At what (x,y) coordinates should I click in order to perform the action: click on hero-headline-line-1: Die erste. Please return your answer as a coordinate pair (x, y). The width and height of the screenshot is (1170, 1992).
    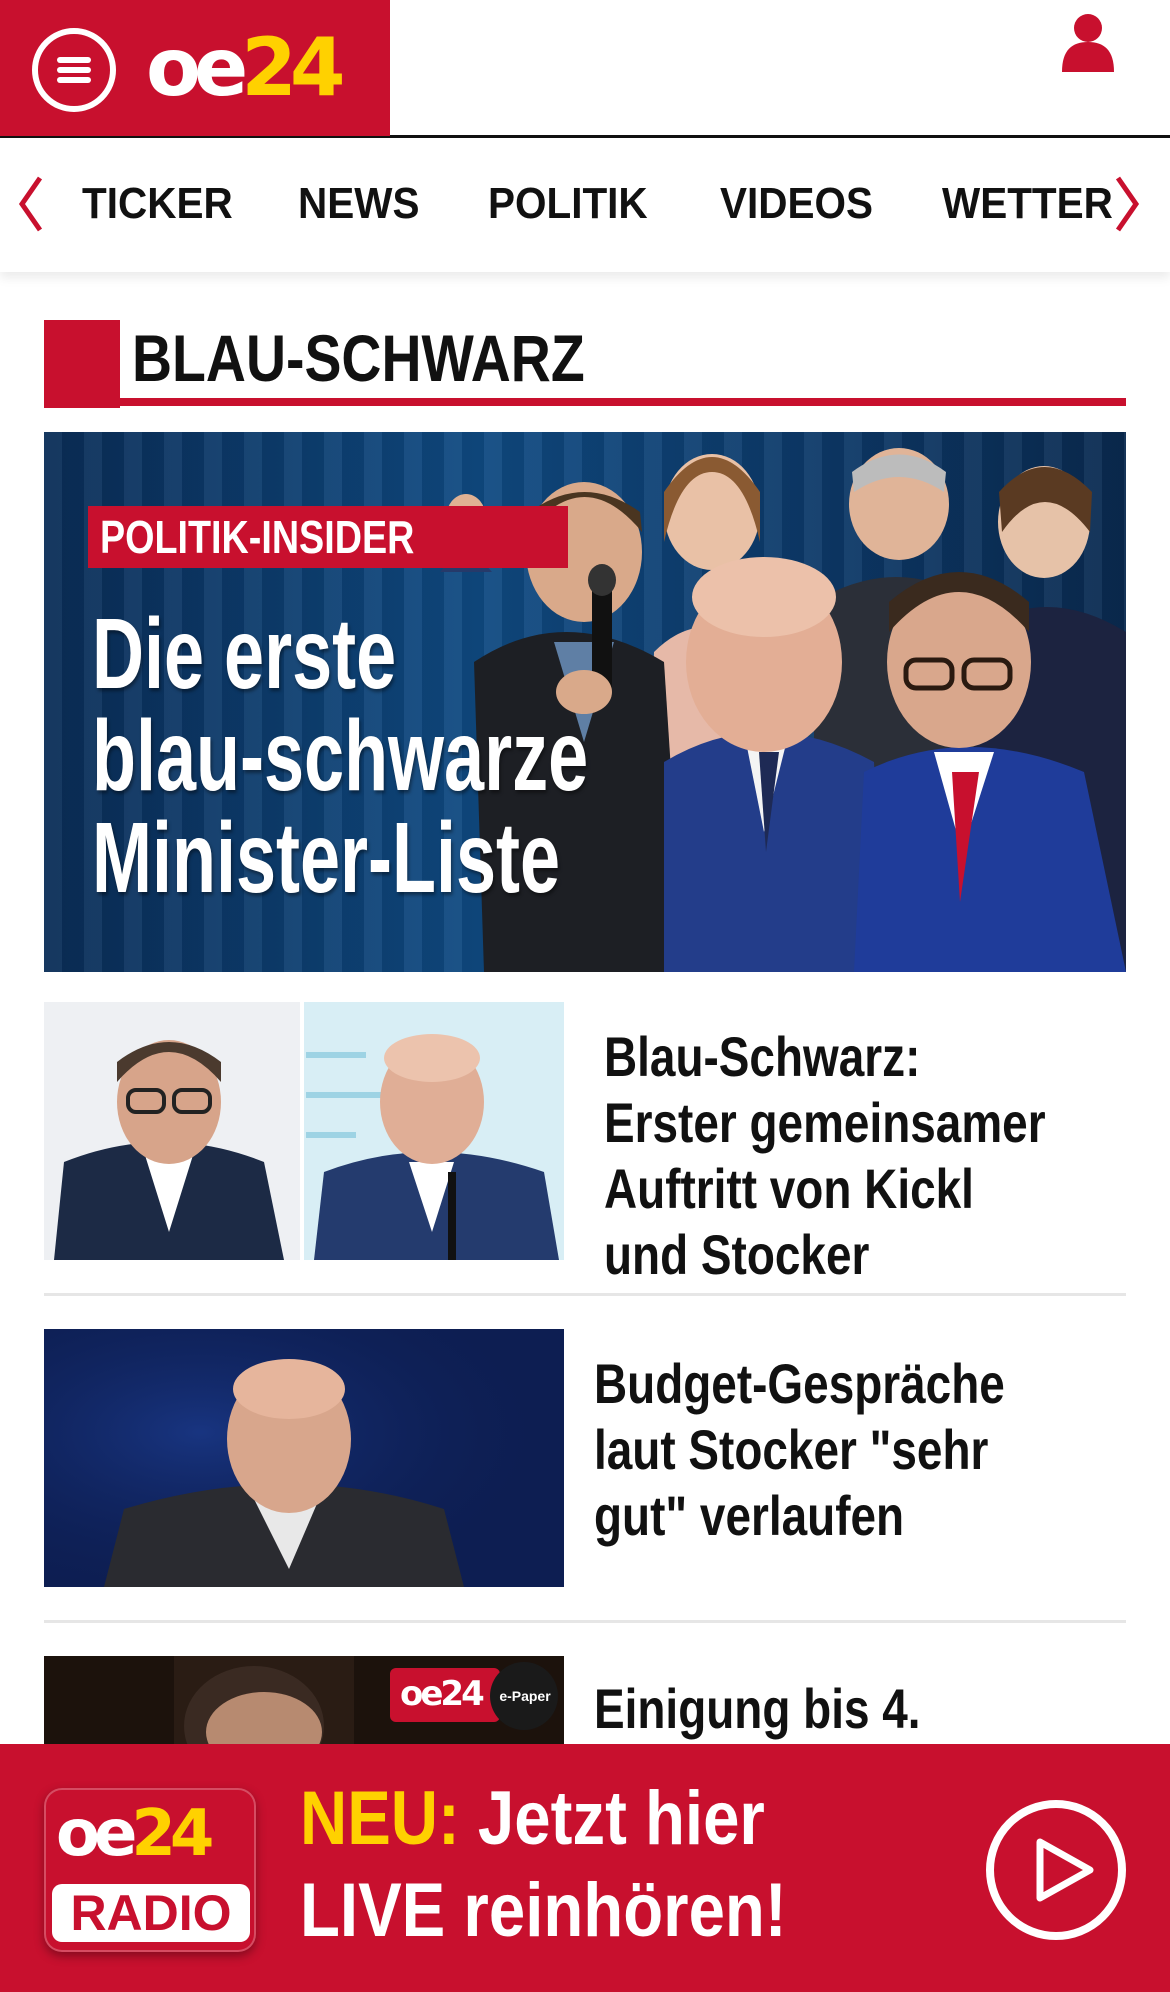
    Looking at the image, I should click on (244, 654).